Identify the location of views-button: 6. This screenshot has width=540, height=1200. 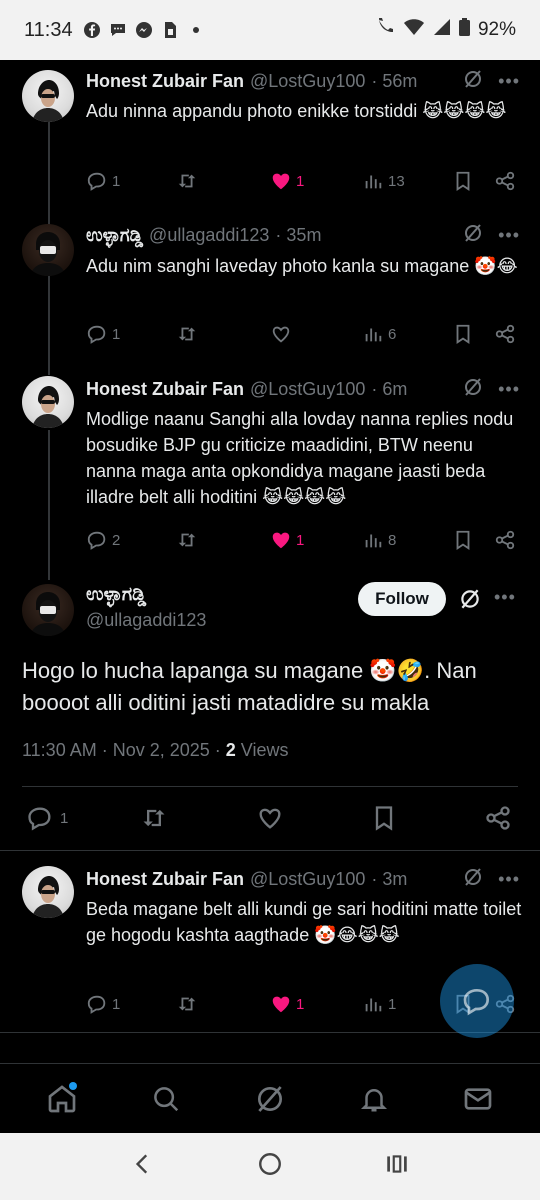
(379, 334).